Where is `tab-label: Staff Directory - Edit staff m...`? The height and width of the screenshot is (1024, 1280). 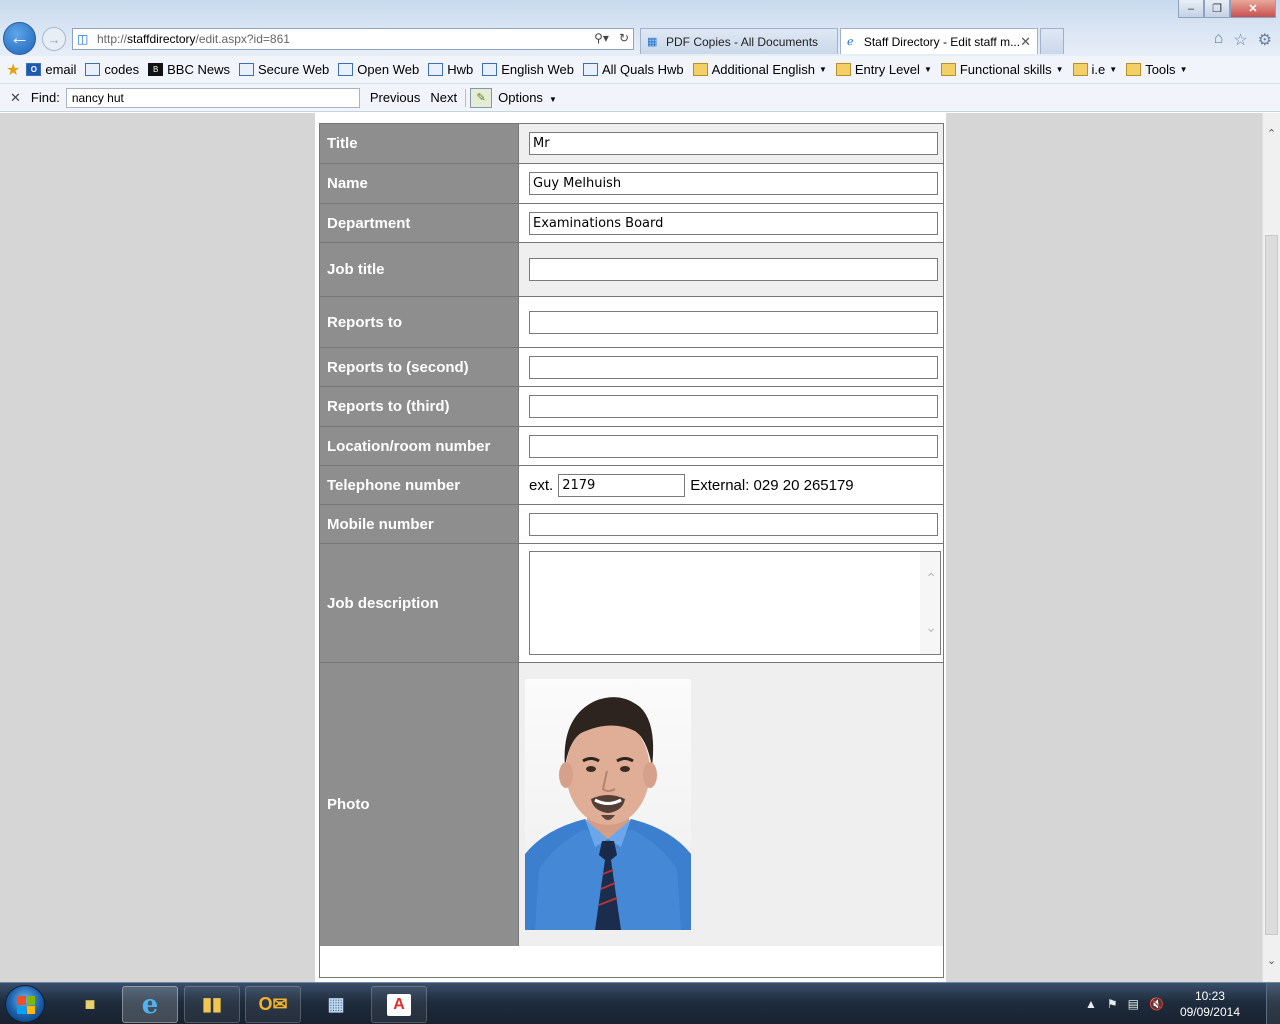
tab-label: Staff Directory - Edit staff m... is located at coordinates (942, 41).